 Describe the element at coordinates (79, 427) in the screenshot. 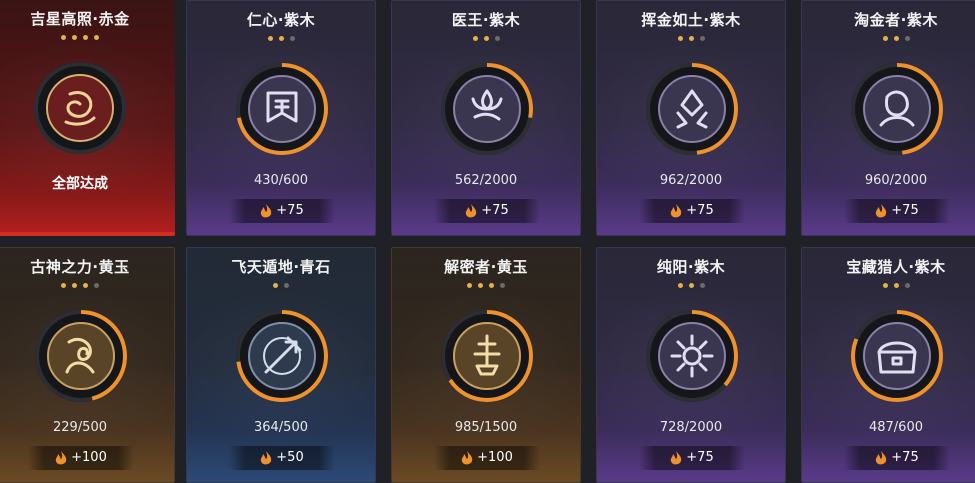

I see `progress-count: 229/500` at that location.